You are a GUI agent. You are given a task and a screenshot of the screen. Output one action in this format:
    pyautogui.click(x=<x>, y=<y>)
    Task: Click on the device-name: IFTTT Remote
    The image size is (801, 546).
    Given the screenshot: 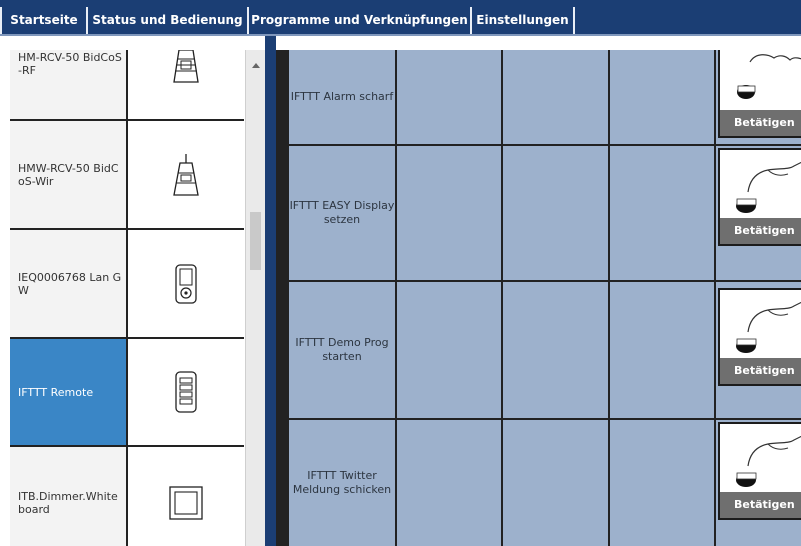 What is the action you would take?
    pyautogui.click(x=69, y=392)
    